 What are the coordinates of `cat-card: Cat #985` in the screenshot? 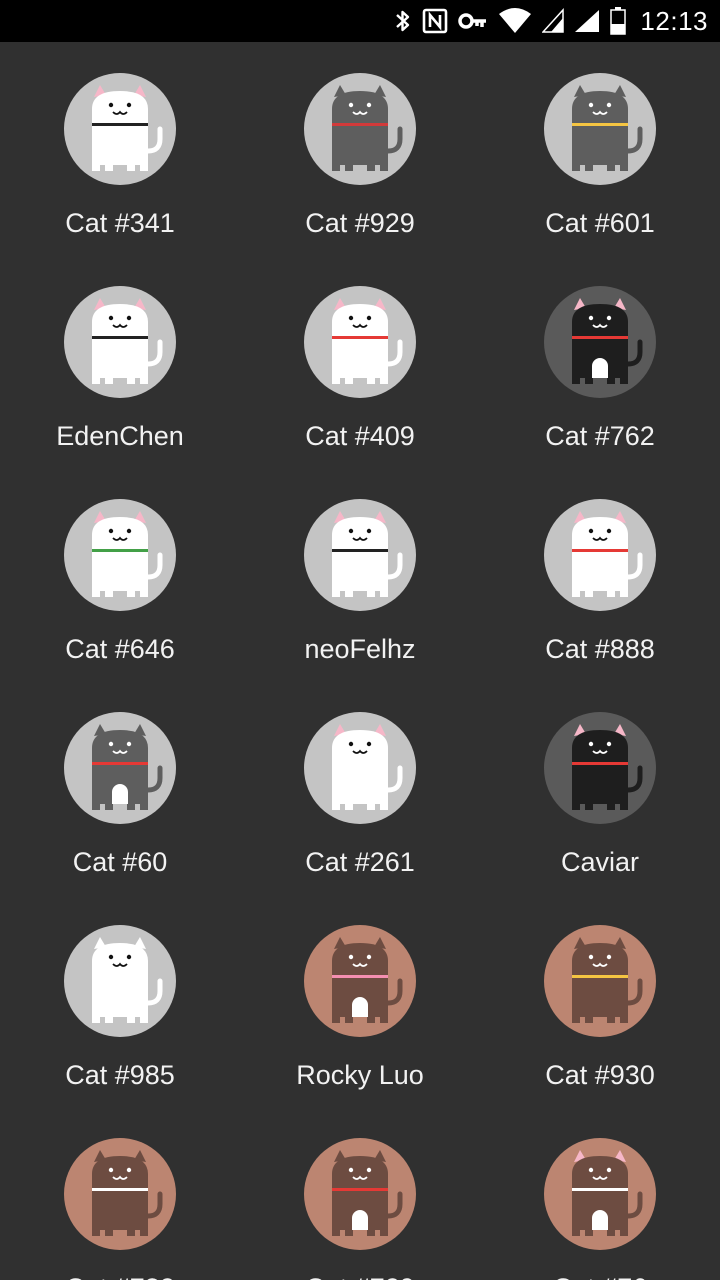 It's located at (120, 1000).